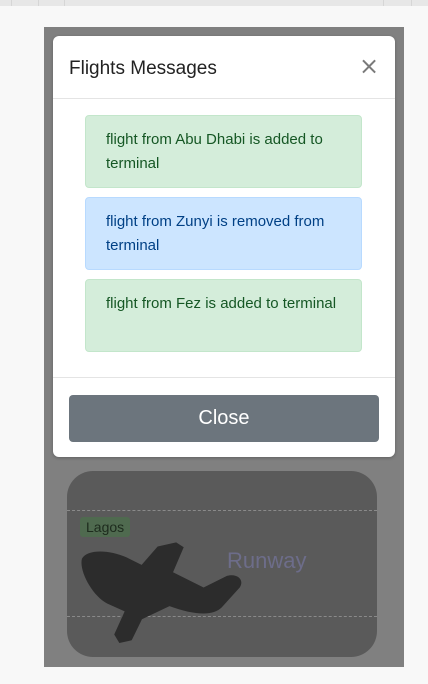  I want to click on modal-footer: Close, so click(224, 417).